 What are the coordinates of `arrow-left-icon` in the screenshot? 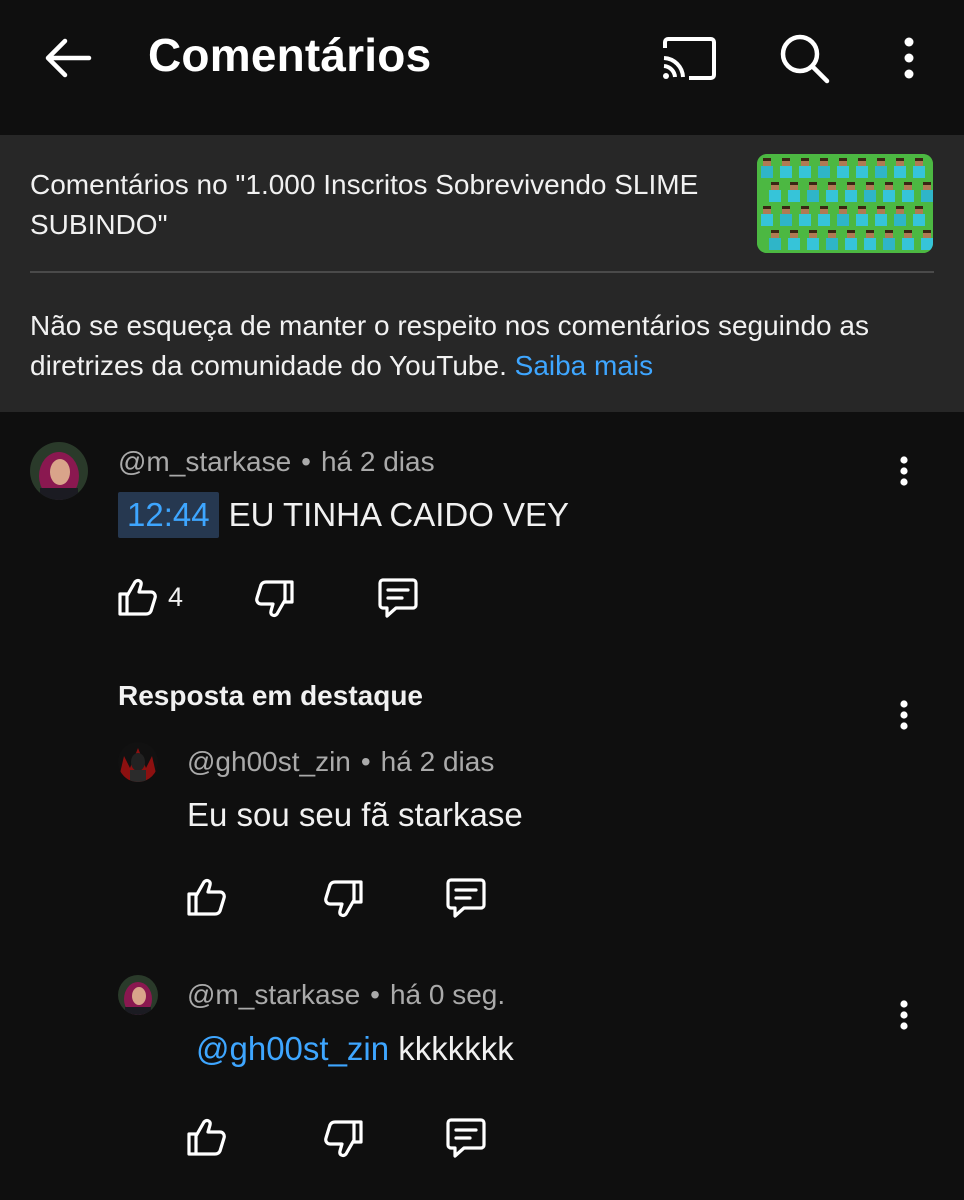 It's located at (68, 58).